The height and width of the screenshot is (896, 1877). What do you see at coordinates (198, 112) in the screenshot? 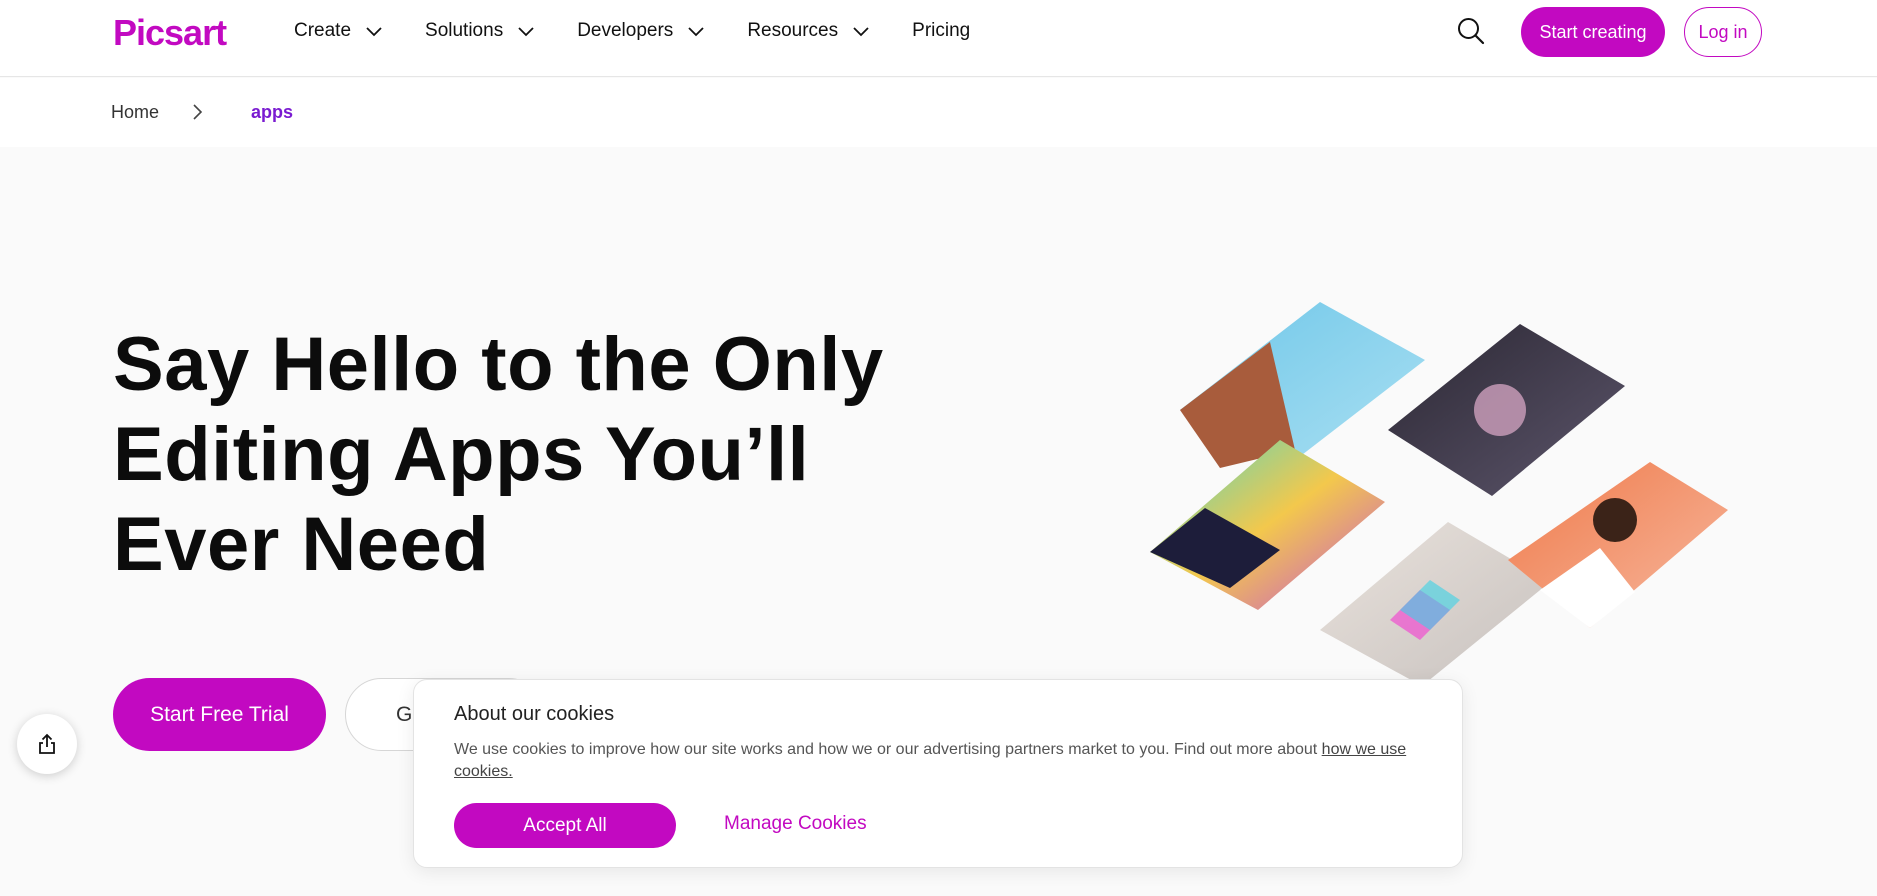
I see `chevron-right-icon` at bounding box center [198, 112].